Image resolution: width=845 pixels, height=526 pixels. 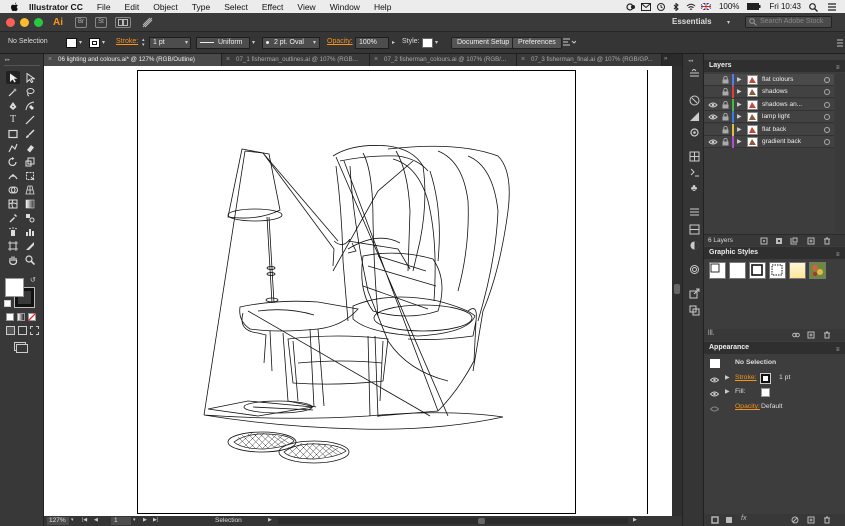 What do you see at coordinates (134, 520) in the screenshot?
I see `artboard-dropdown-icon: ▾` at bounding box center [134, 520].